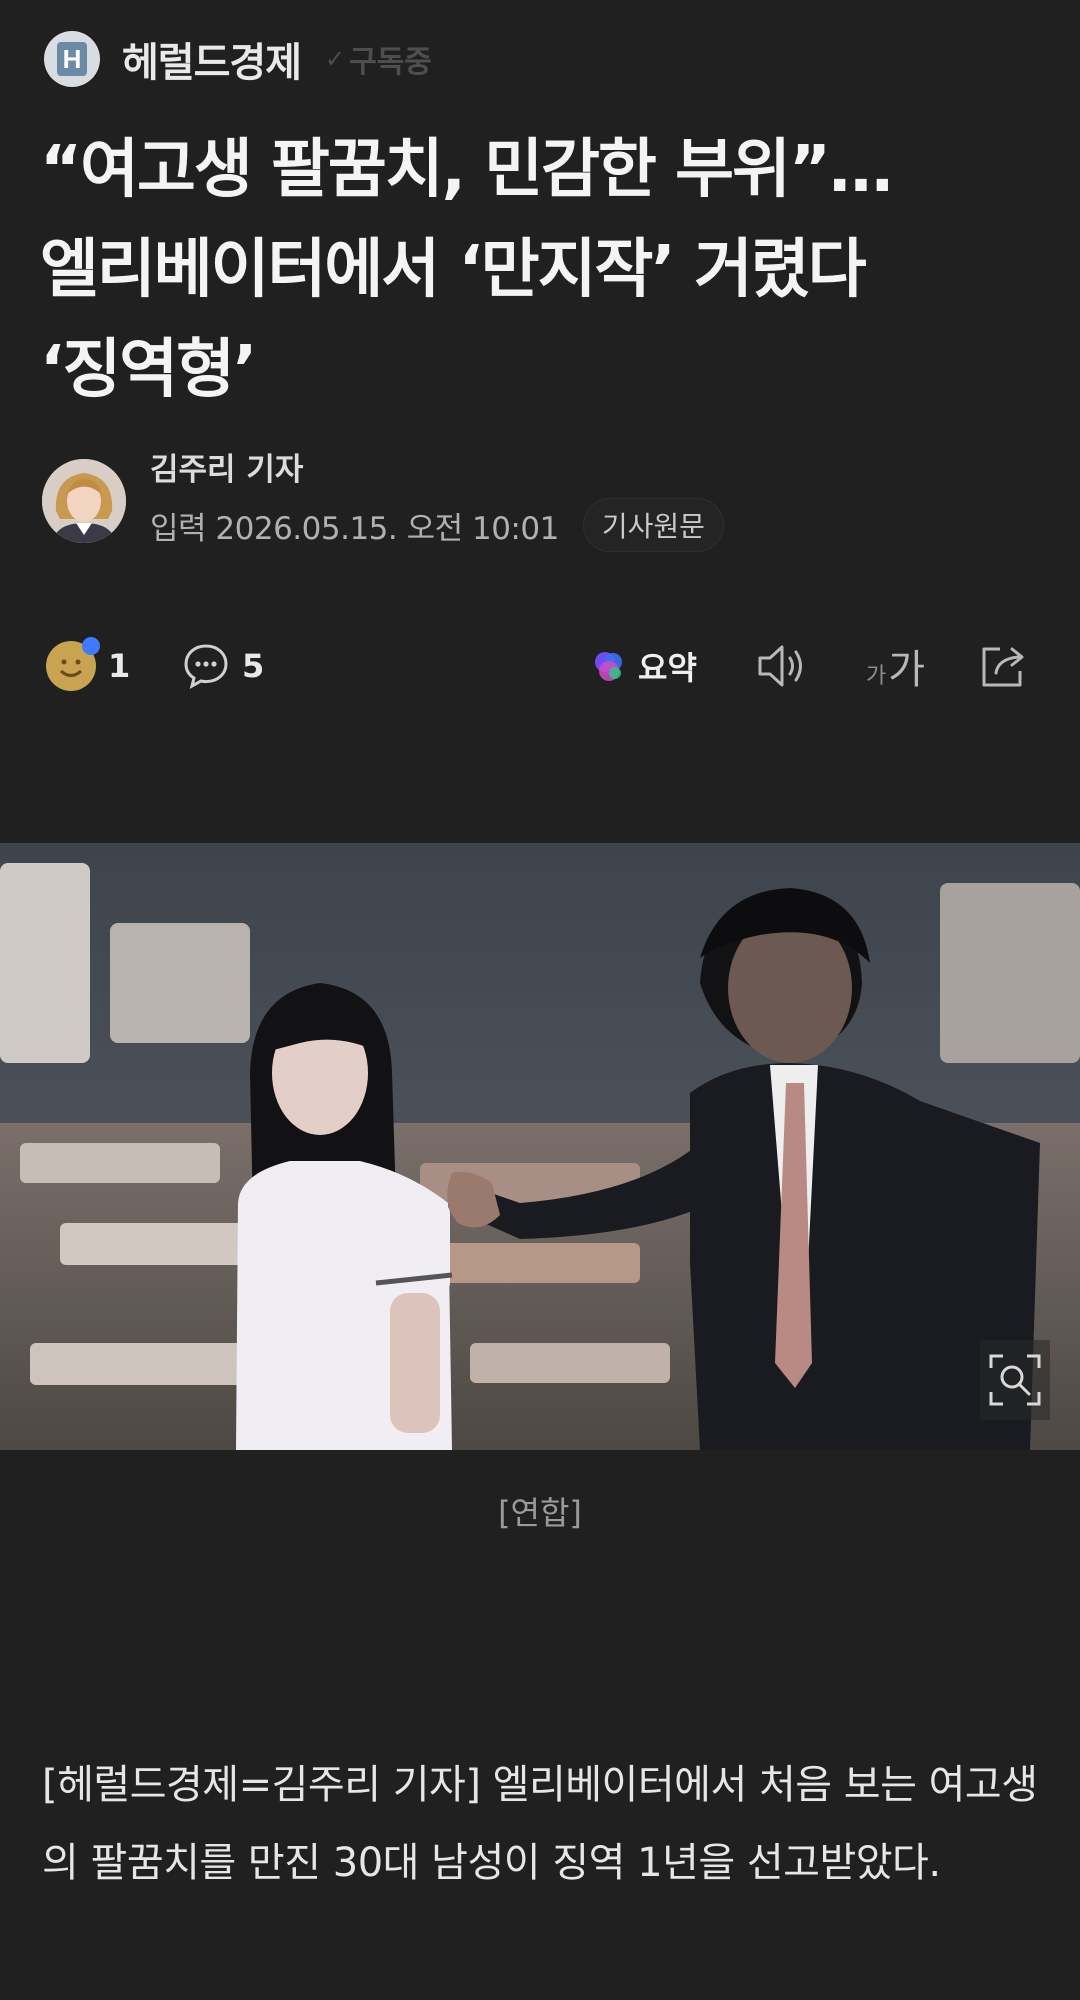 The width and height of the screenshot is (1080, 2000). I want to click on reaction-button: 1, so click(88, 666).